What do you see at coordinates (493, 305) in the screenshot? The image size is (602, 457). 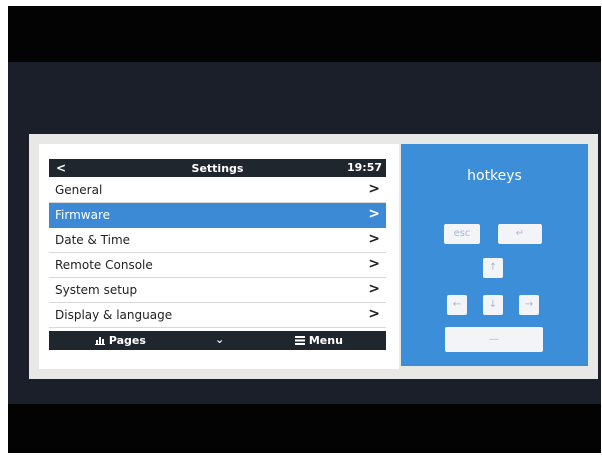 I see `arrow-down-key: ↓` at bounding box center [493, 305].